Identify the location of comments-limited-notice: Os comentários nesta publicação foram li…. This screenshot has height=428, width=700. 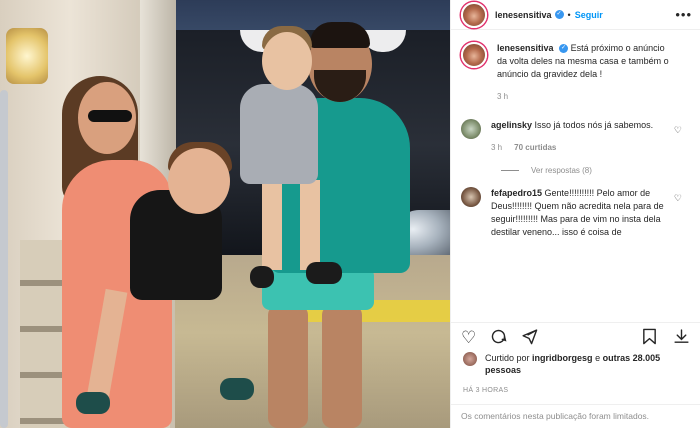
(575, 416).